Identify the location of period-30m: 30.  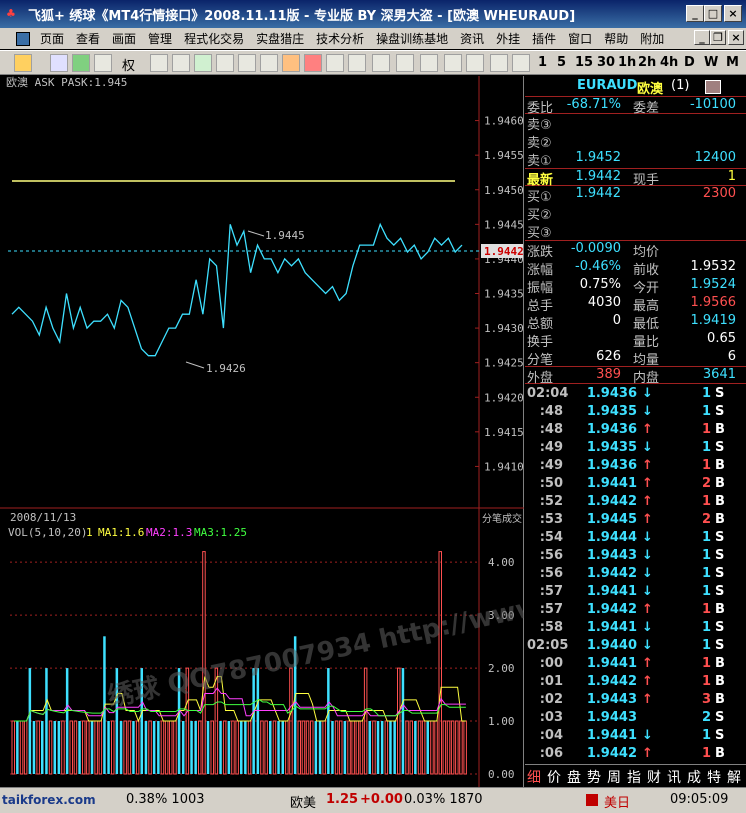
(606, 62).